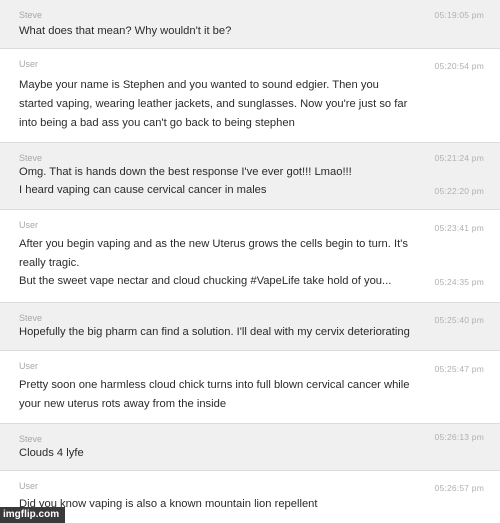 This screenshot has height=523, width=500. What do you see at coordinates (49, 263) in the screenshot?
I see `message-text: really tragic.` at bounding box center [49, 263].